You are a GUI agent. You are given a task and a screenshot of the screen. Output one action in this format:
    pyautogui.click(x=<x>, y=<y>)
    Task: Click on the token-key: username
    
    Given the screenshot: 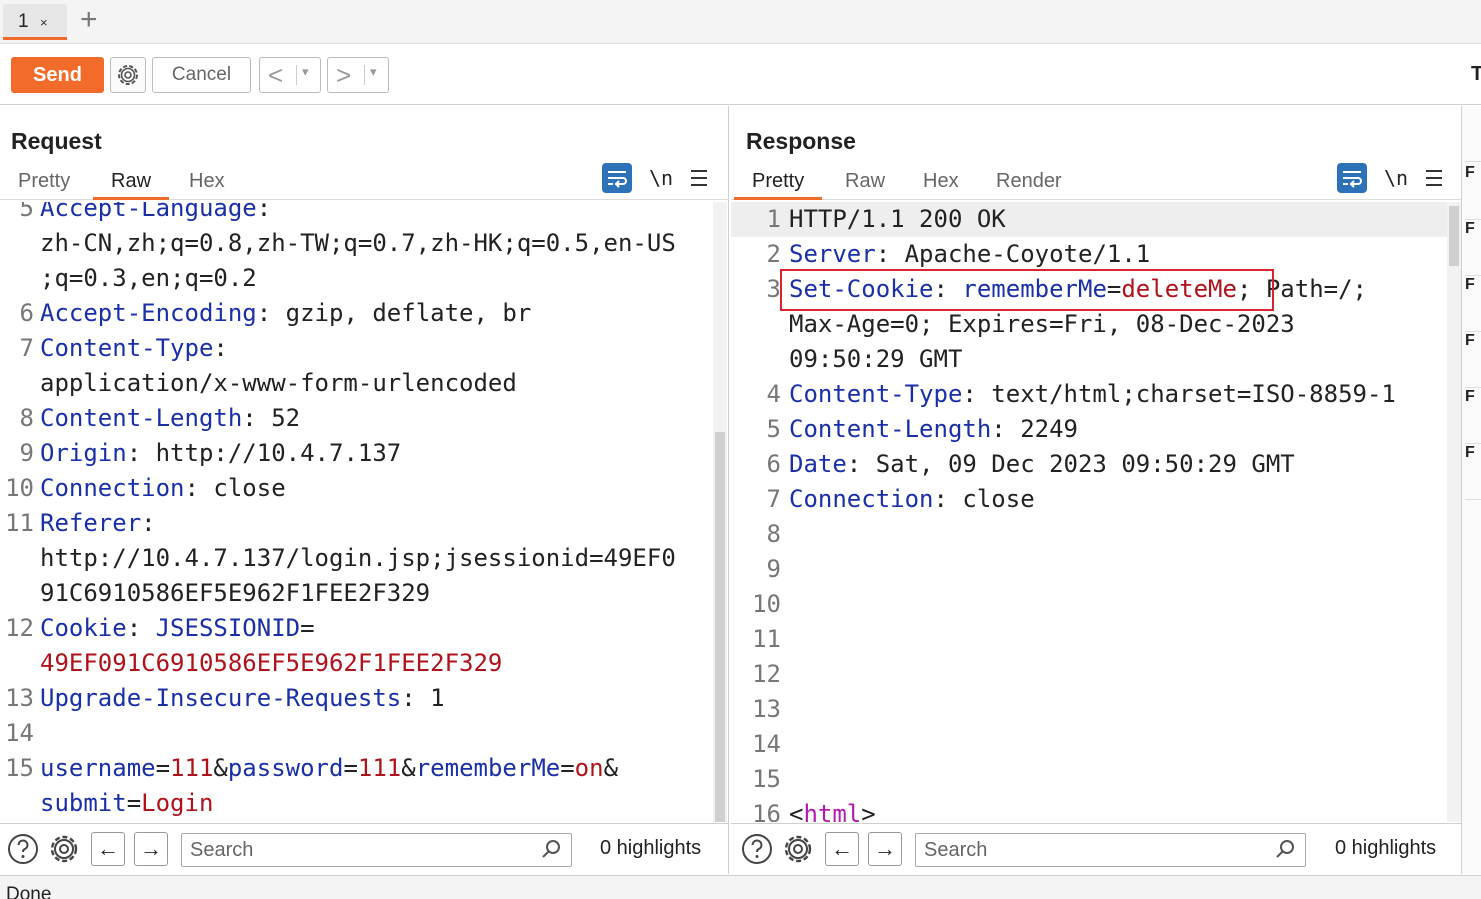 What is the action you would take?
    pyautogui.click(x=98, y=768)
    